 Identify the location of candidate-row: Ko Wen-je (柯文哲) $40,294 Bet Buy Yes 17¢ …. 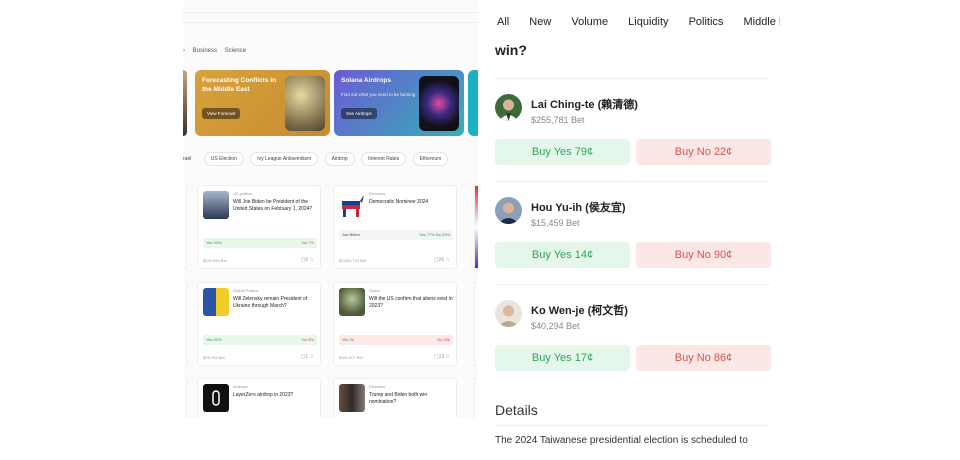
(633, 350).